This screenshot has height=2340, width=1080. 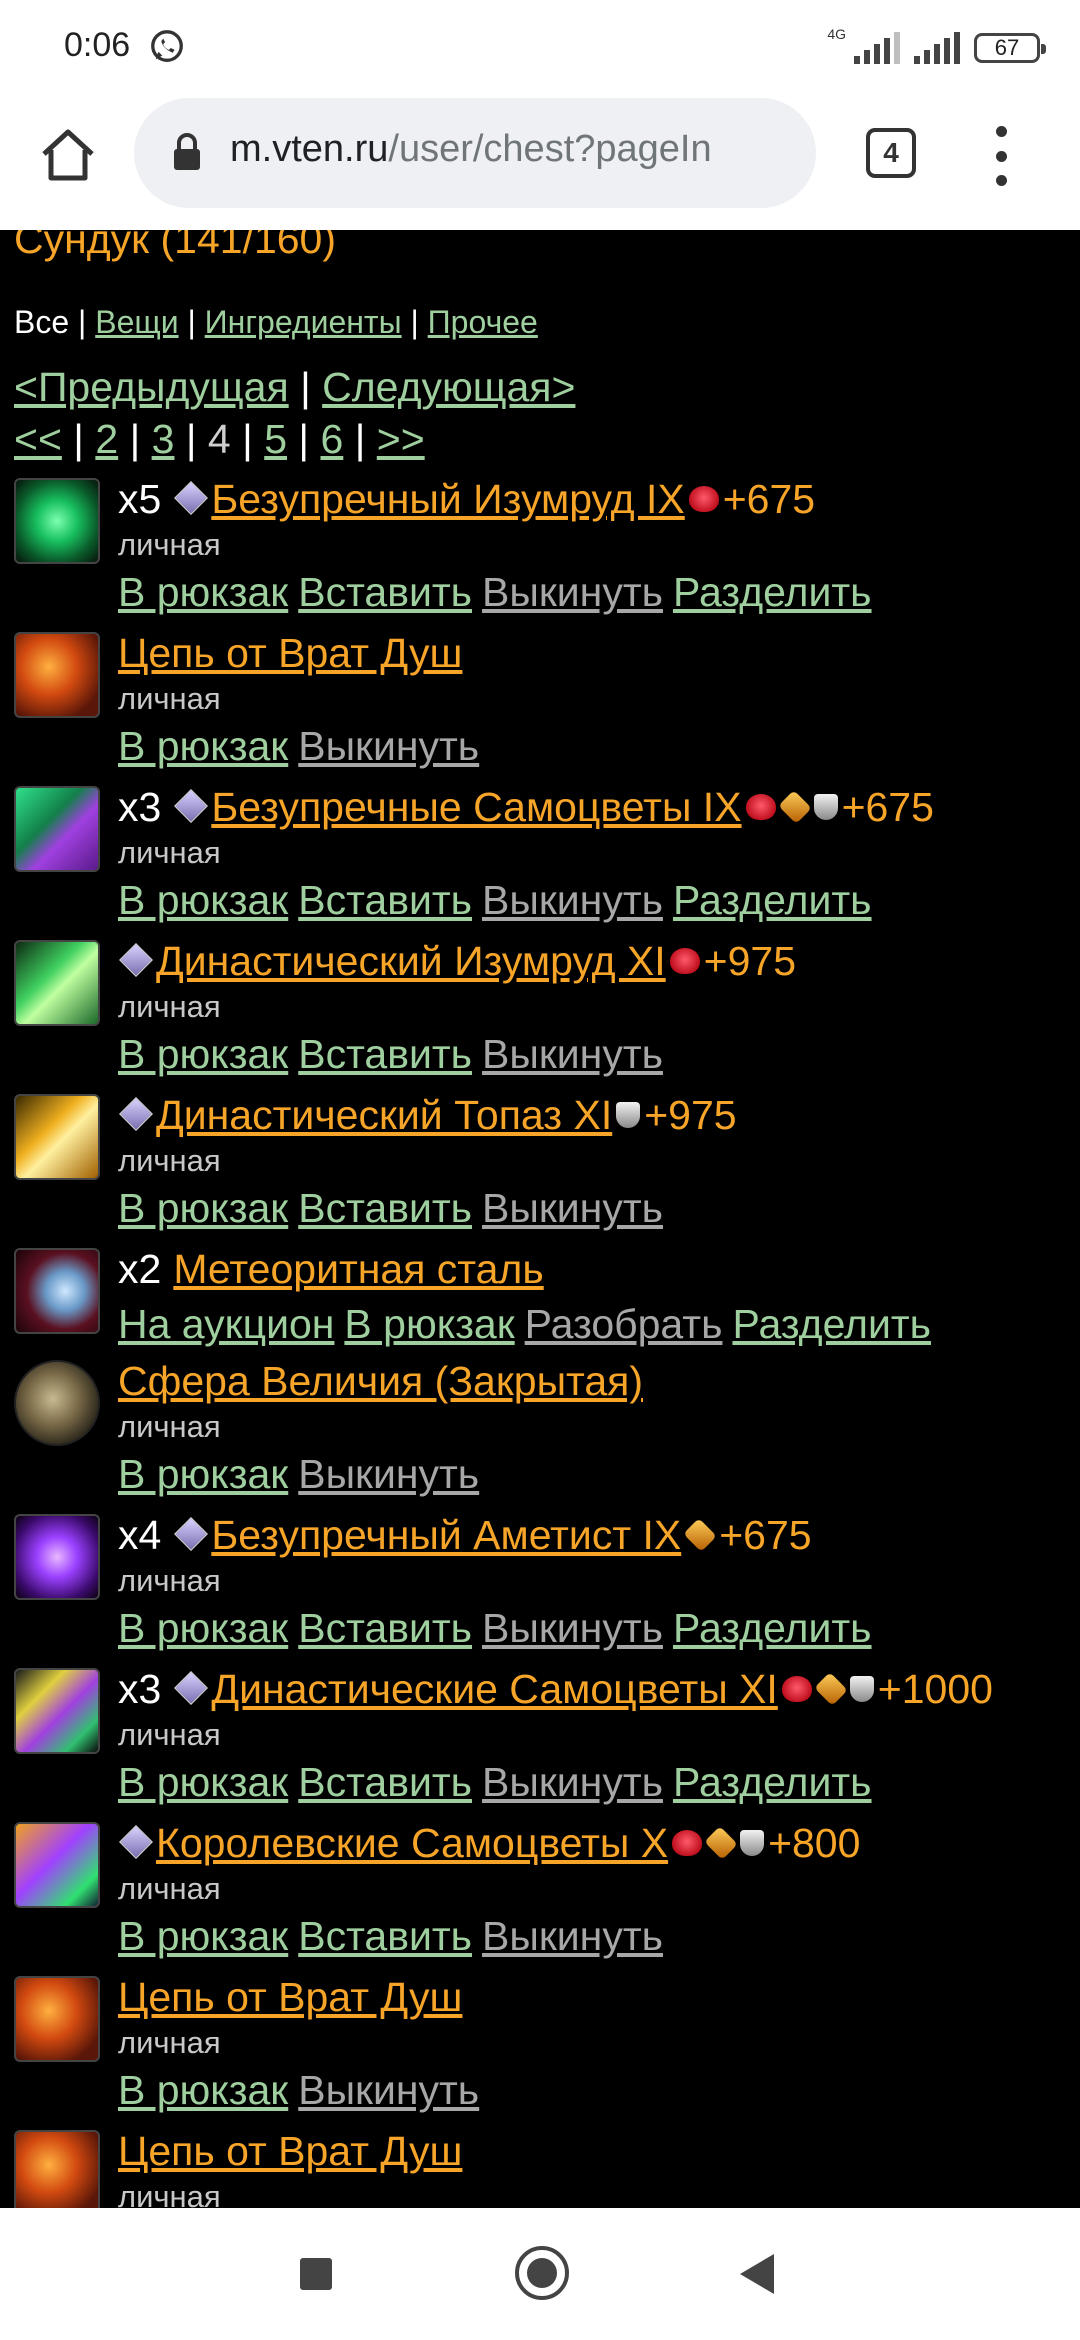 I want to click on item-quantity: x2, so click(x=140, y=1269).